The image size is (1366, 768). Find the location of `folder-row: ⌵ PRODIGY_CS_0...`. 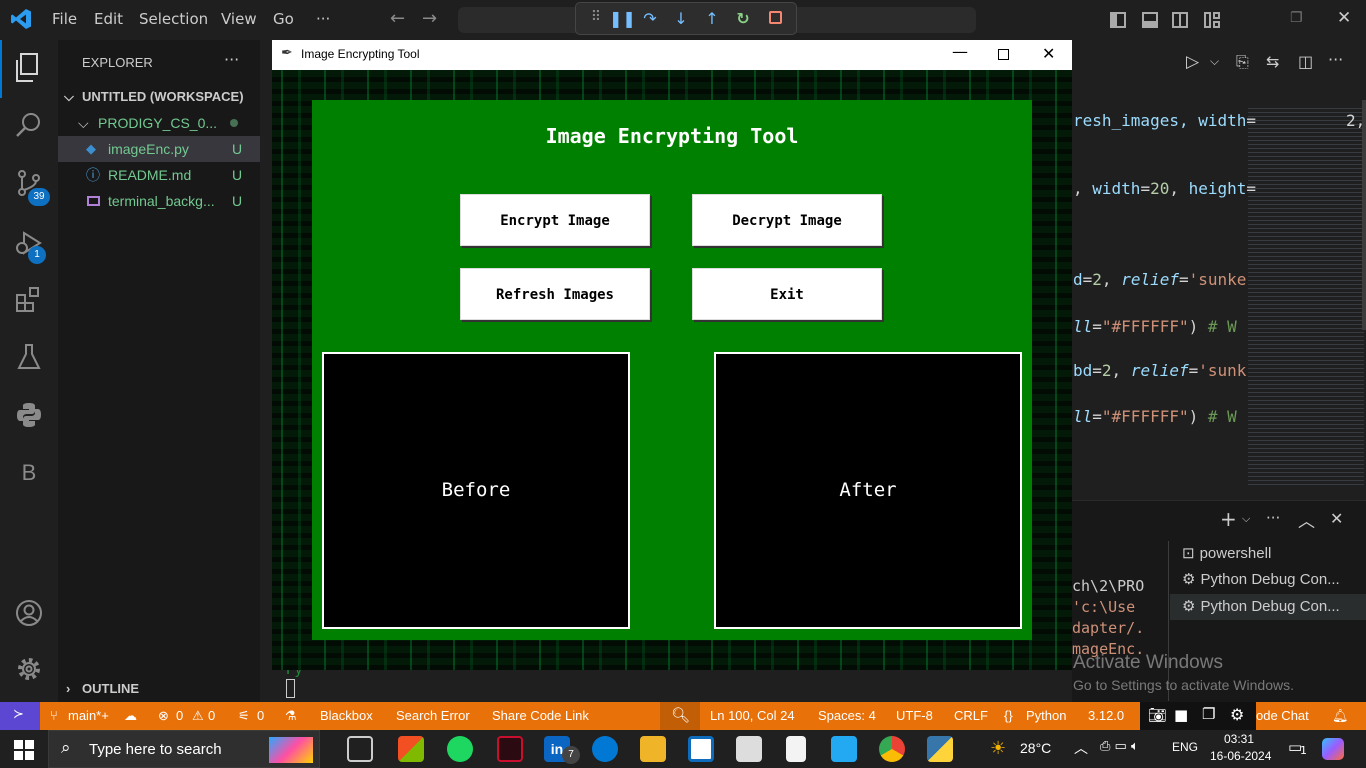

folder-row: ⌵ PRODIGY_CS_0... is located at coordinates (159, 123).